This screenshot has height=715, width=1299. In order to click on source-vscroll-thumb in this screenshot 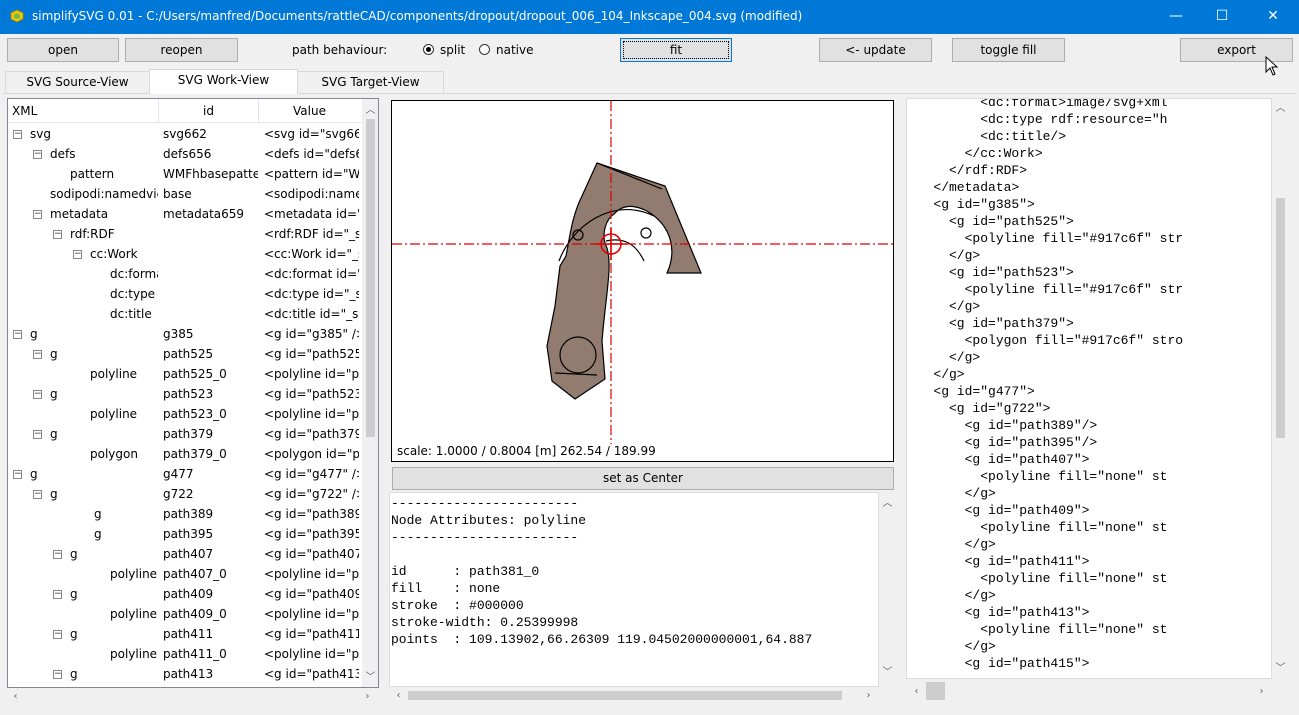, I will do `click(1280, 318)`.